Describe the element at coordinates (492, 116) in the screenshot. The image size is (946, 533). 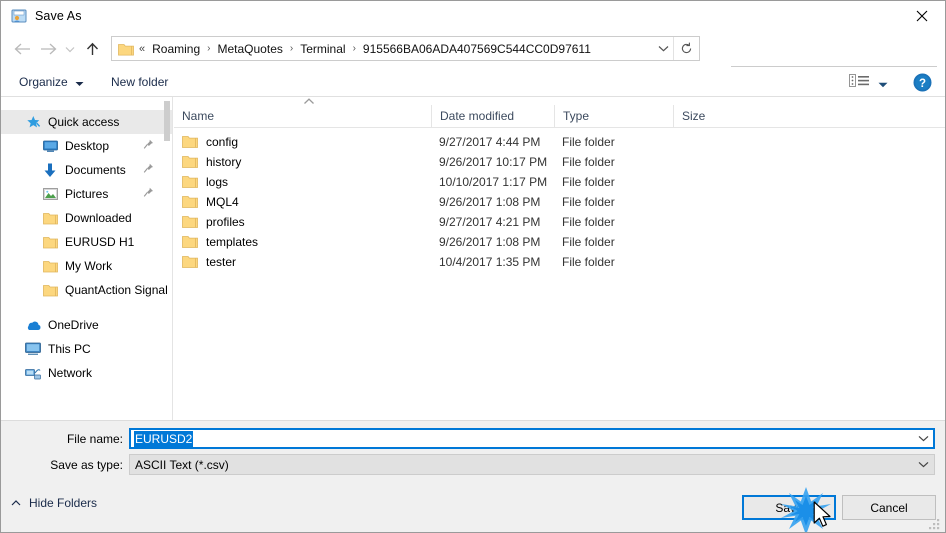
I see `column-header-date-modified: Date modified` at that location.